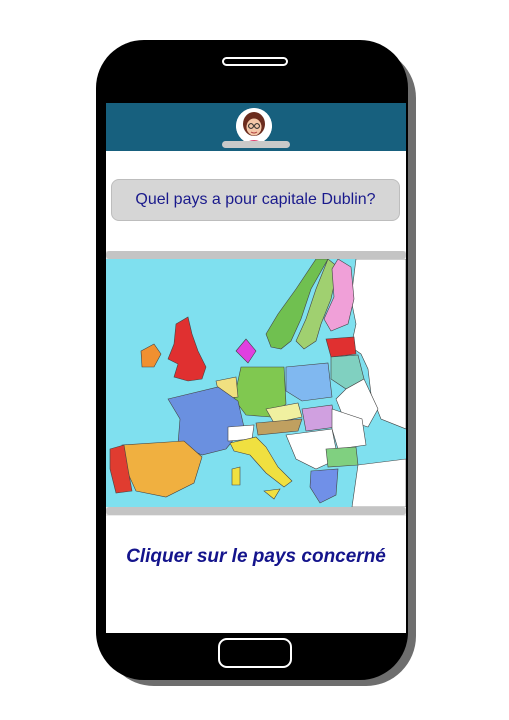  I want to click on country-hungary, so click(319, 418).